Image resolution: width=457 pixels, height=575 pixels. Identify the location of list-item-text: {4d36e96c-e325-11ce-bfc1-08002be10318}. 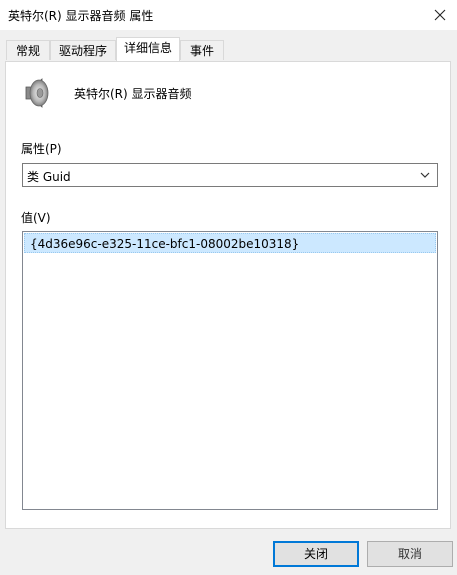
(165, 244).